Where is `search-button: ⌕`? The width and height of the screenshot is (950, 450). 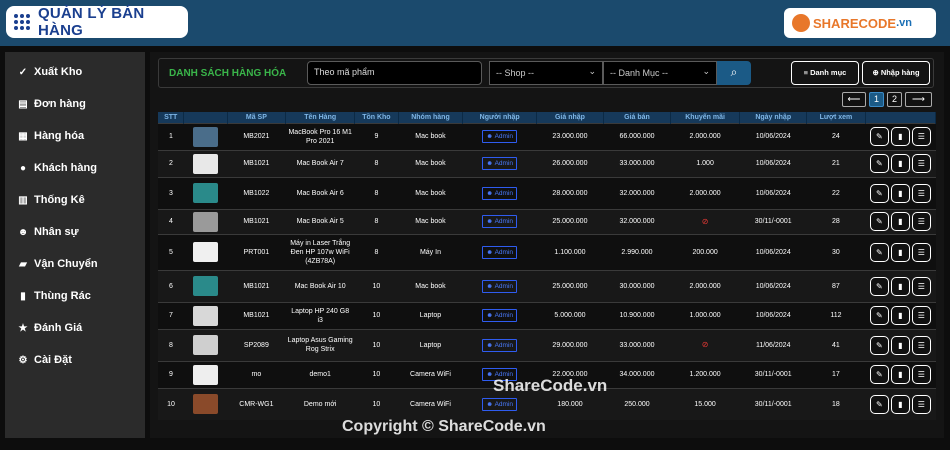
search-button: ⌕ is located at coordinates (734, 73).